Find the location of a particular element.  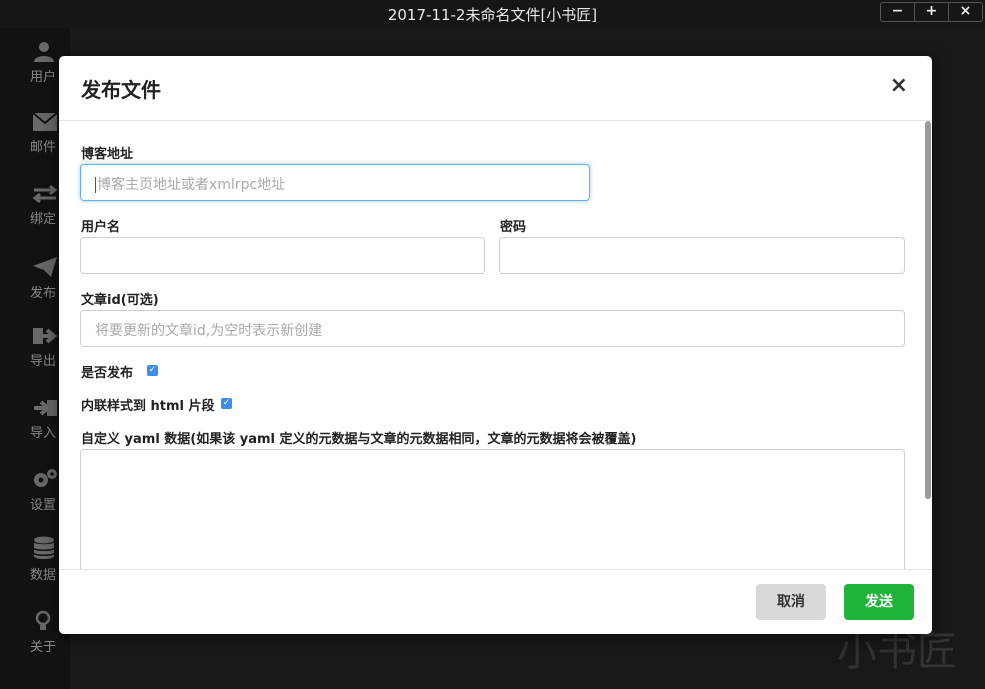

dialog-header: 发布文件 × is located at coordinates (495, 88).